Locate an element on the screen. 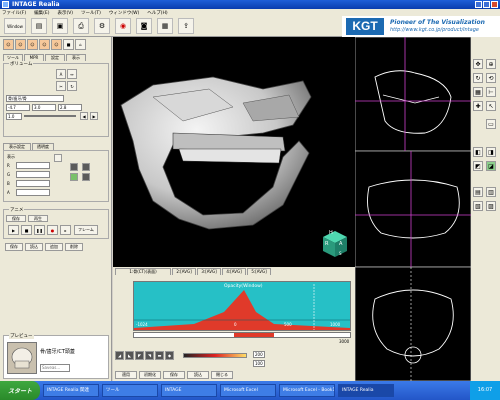 This screenshot has width=500, height=400. slice-tool-icon: ▥ is located at coordinates (491, 192).